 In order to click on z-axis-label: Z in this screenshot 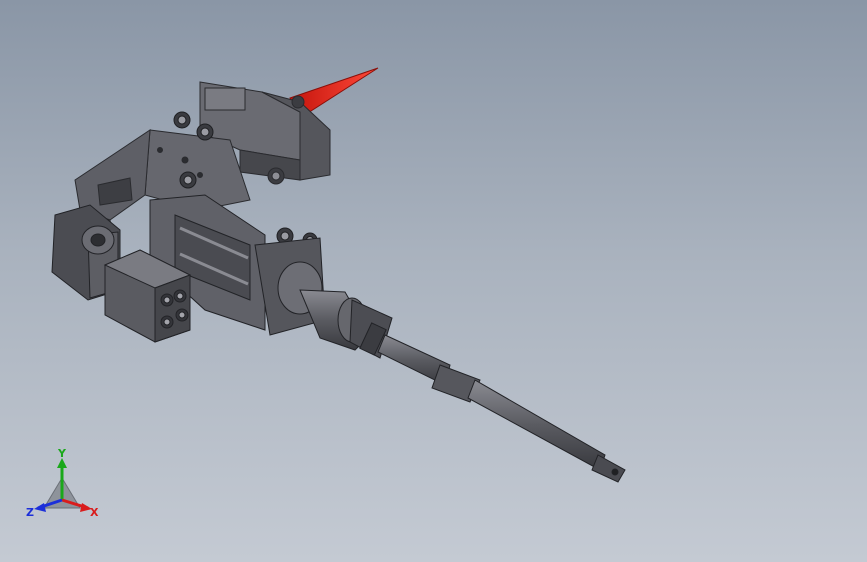, I will do `click(30, 512)`.